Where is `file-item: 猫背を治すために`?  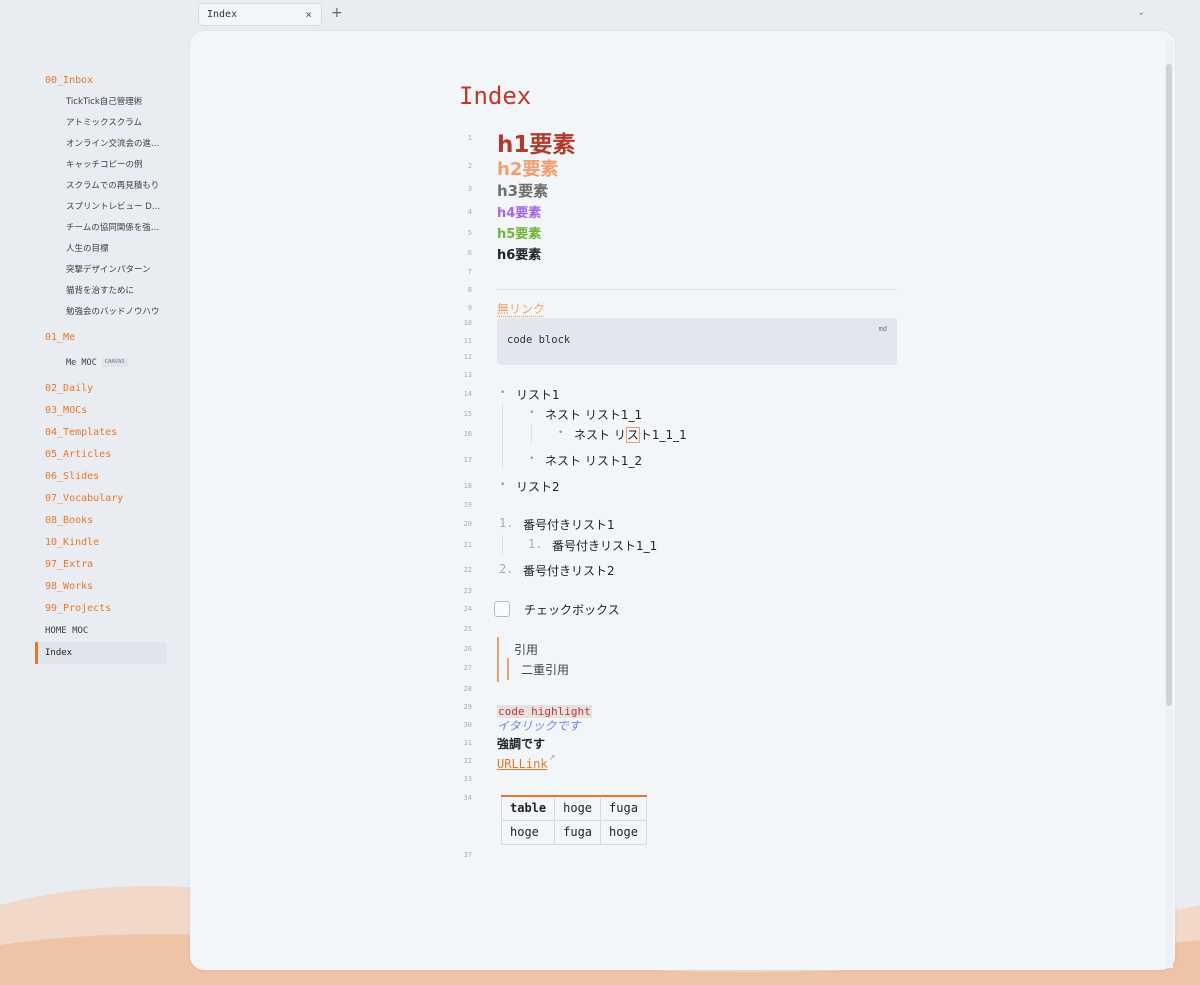
file-item: 猫背を治すために is located at coordinates (105, 291).